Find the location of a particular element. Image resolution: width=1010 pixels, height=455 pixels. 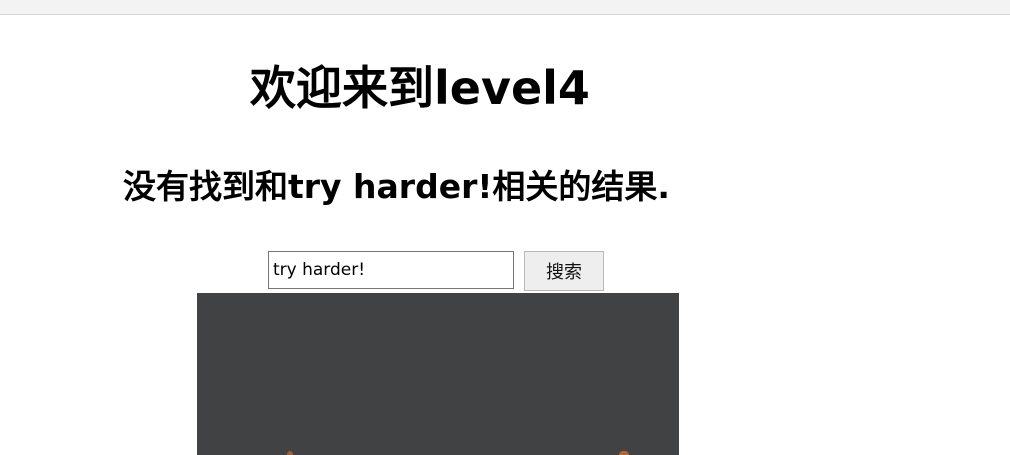

page-heading: 欢迎来到level4 is located at coordinates (420, 88).